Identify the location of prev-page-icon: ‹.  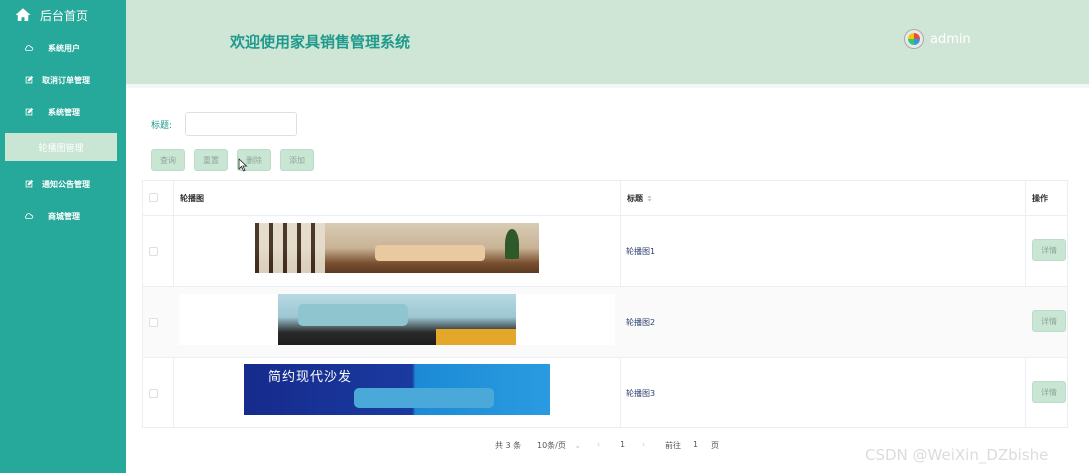
(598, 444).